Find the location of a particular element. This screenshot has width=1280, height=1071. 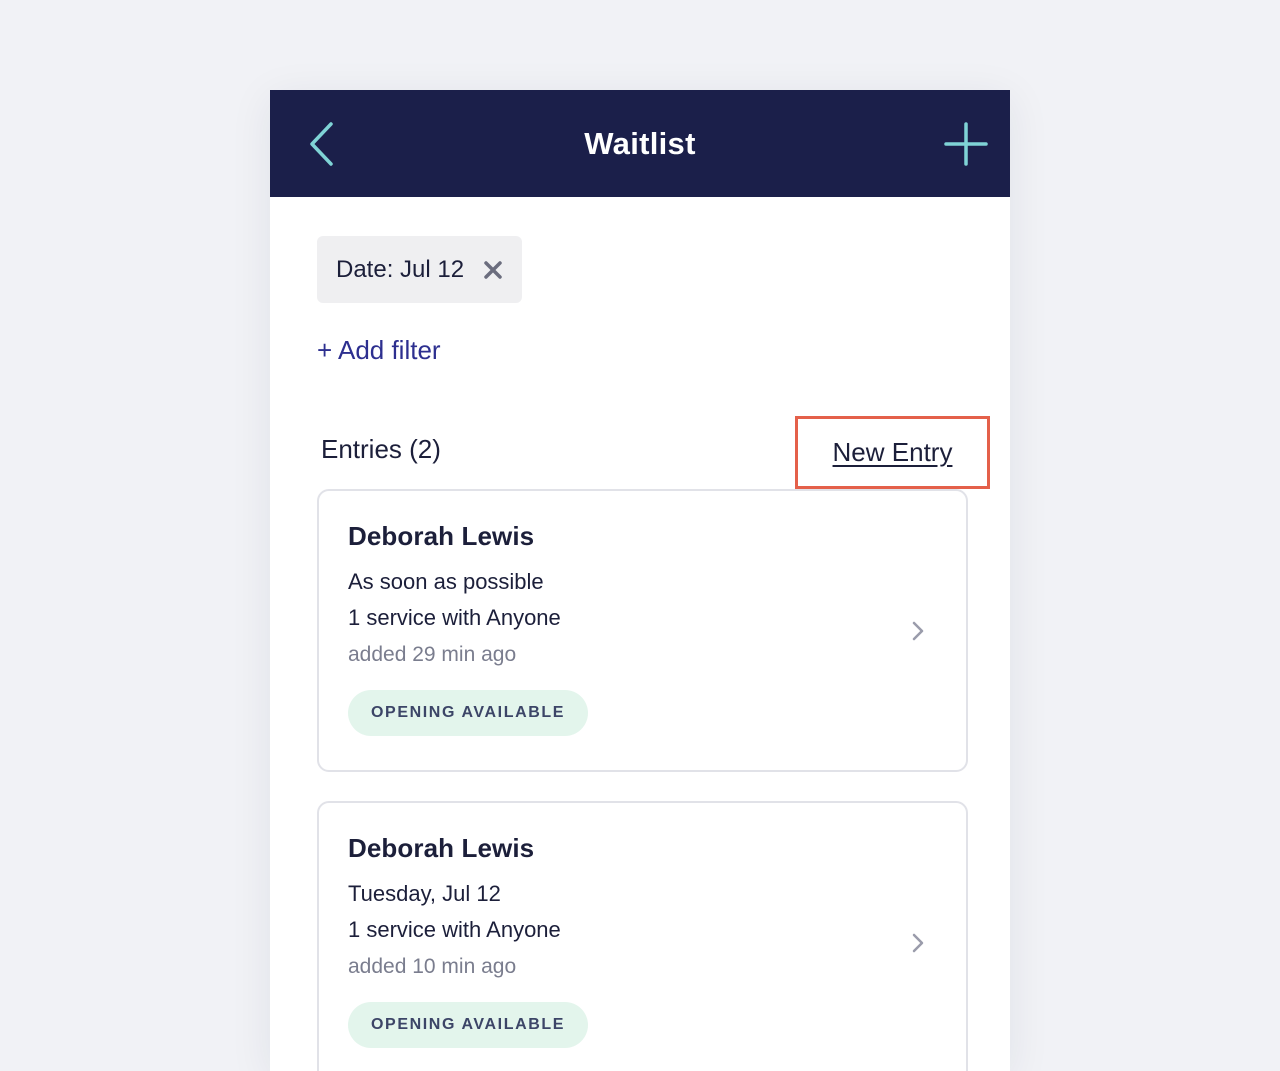

add-filter-link: + Add filter is located at coordinates (379, 350).